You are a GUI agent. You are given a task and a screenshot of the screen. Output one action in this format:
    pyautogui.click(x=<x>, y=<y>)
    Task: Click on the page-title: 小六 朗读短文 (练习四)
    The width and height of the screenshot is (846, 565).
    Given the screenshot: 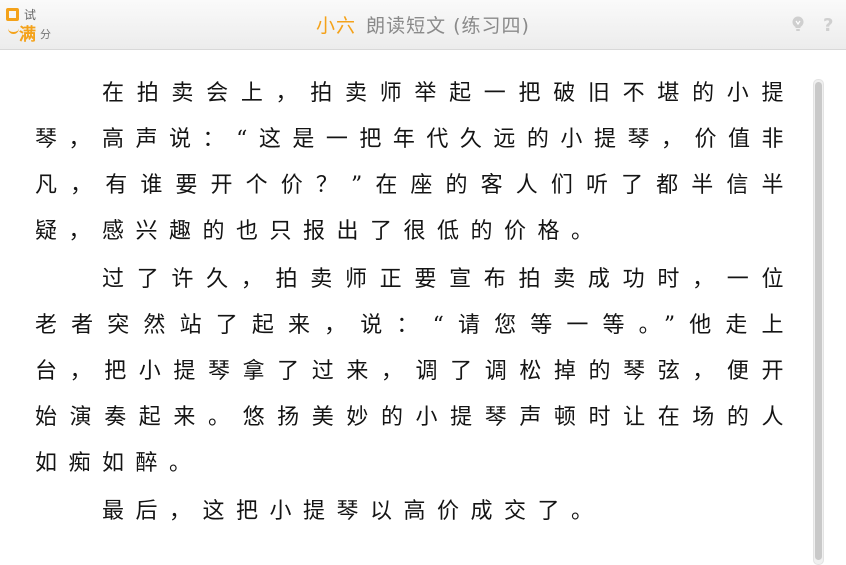 What is the action you would take?
    pyautogui.click(x=423, y=24)
    